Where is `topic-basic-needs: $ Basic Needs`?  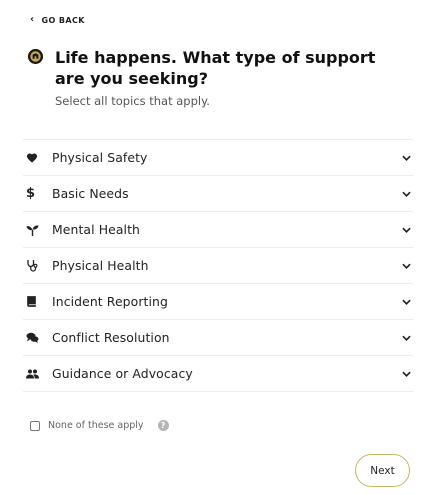
topic-basic-needs: $ Basic Needs is located at coordinates (218, 193).